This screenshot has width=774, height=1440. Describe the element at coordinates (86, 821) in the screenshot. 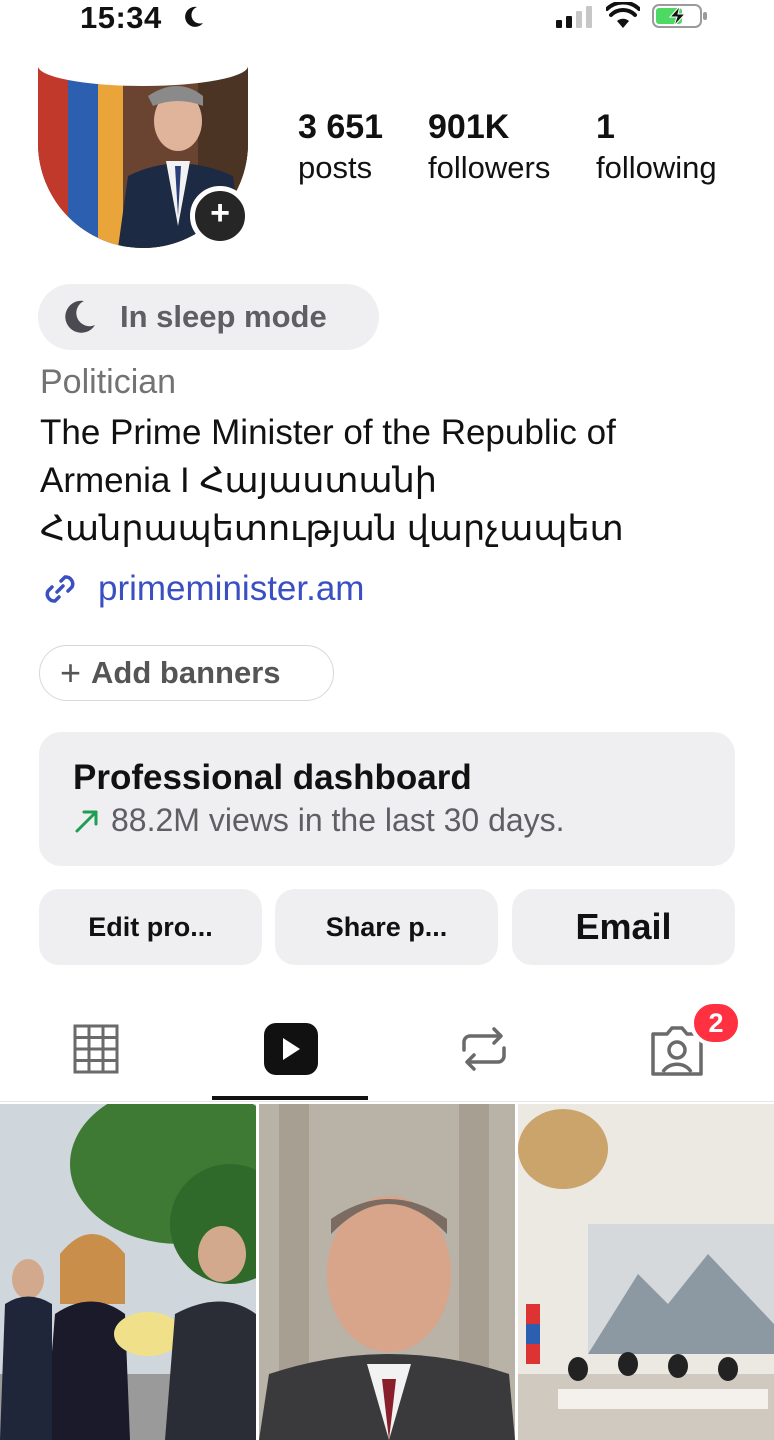

I see `trend-arrow-icon` at that location.